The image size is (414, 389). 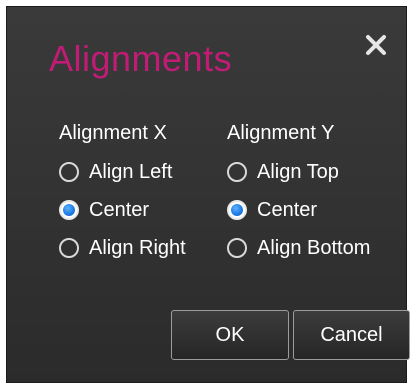 I want to click on radio-align-bottom: Align Bottom, so click(x=298, y=248).